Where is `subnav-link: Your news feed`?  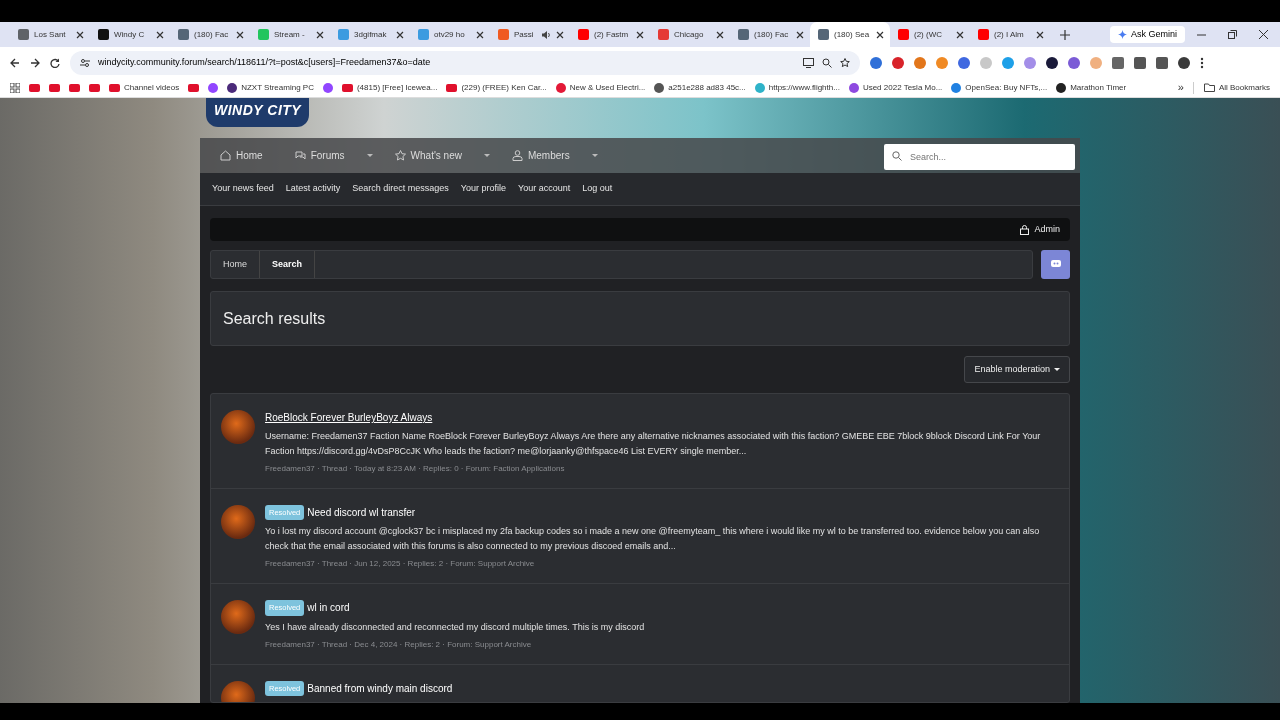
subnav-link: Your news feed is located at coordinates (243, 189).